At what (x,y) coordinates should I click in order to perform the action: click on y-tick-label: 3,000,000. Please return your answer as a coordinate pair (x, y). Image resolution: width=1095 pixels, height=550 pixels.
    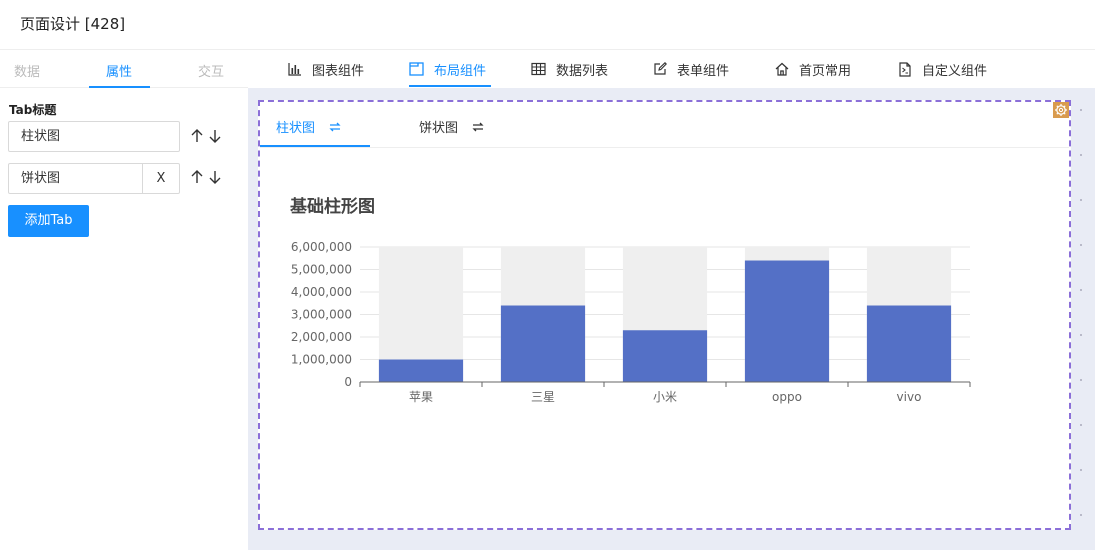
    Looking at the image, I should click on (321, 315).